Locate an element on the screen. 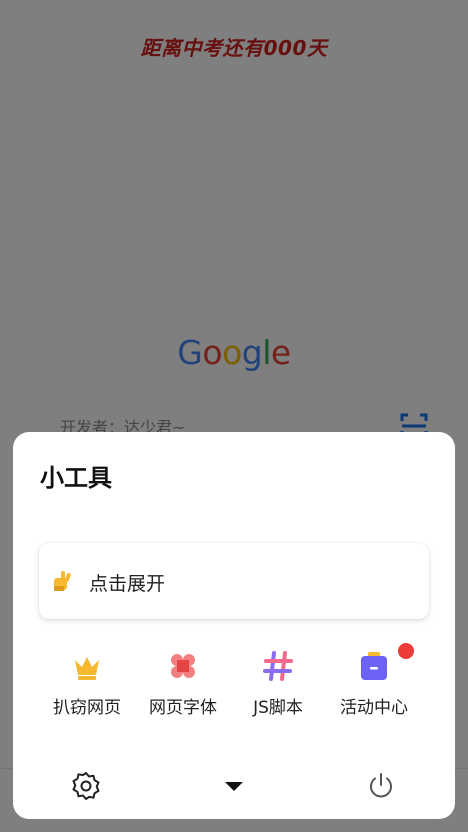 Image resolution: width=468 pixels, height=833 pixels. flower-grid-icon is located at coordinates (183, 666).